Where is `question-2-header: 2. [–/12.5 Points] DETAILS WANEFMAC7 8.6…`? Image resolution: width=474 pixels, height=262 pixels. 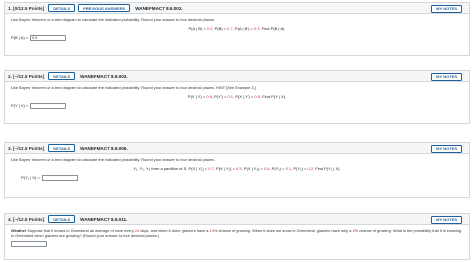 question-2-header: 2. [–/12.5 Points] DETAILS WANEFMAC7 8.6… is located at coordinates (237, 76).